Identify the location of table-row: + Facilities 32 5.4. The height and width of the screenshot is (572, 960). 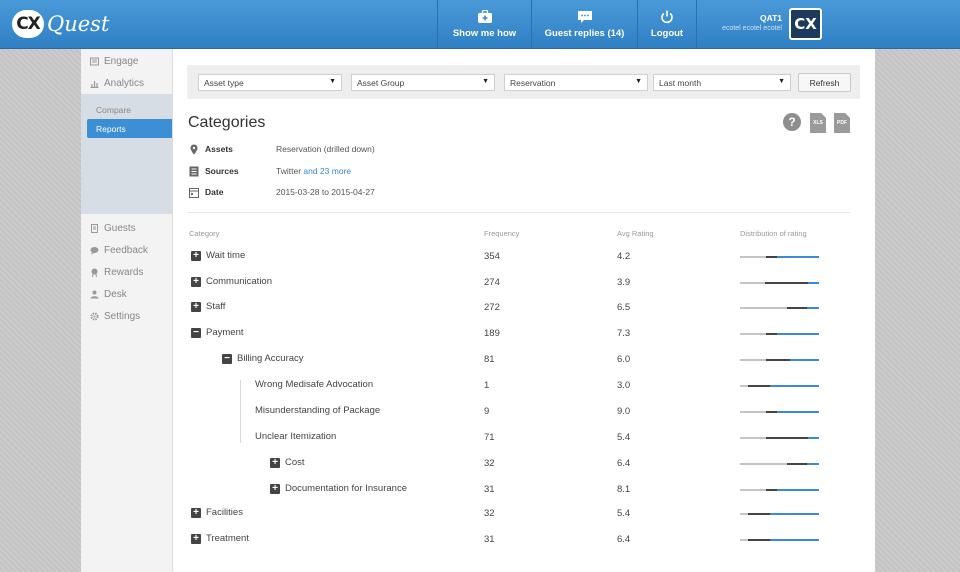
(524, 514).